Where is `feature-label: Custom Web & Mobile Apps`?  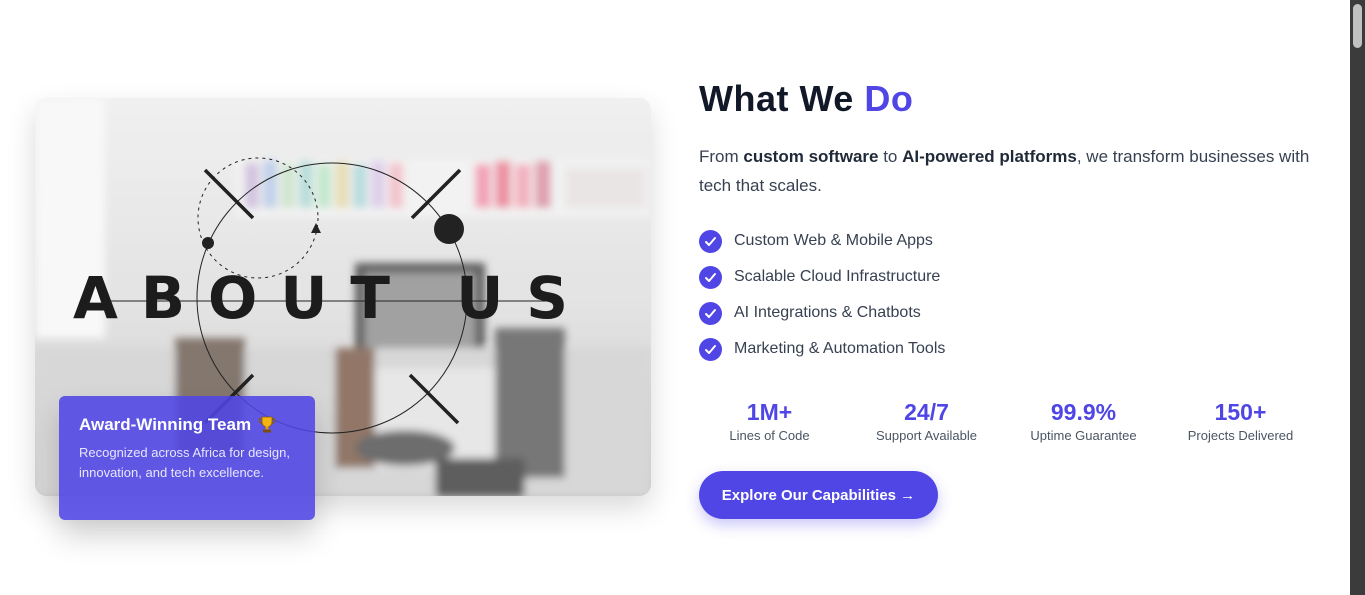
feature-label: Custom Web & Mobile Apps is located at coordinates (833, 240).